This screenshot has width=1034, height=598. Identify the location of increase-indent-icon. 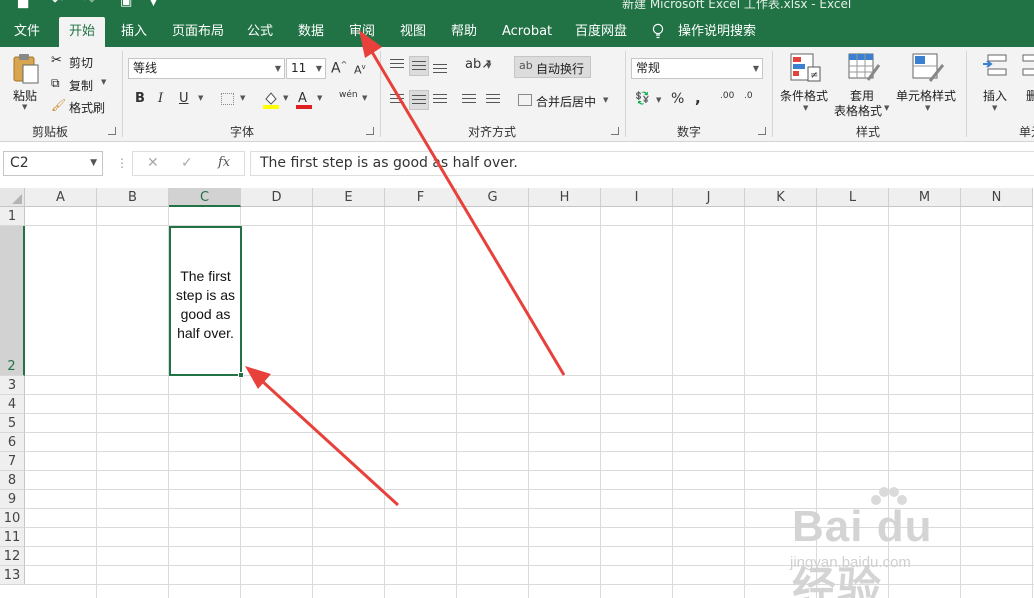
(493, 99).